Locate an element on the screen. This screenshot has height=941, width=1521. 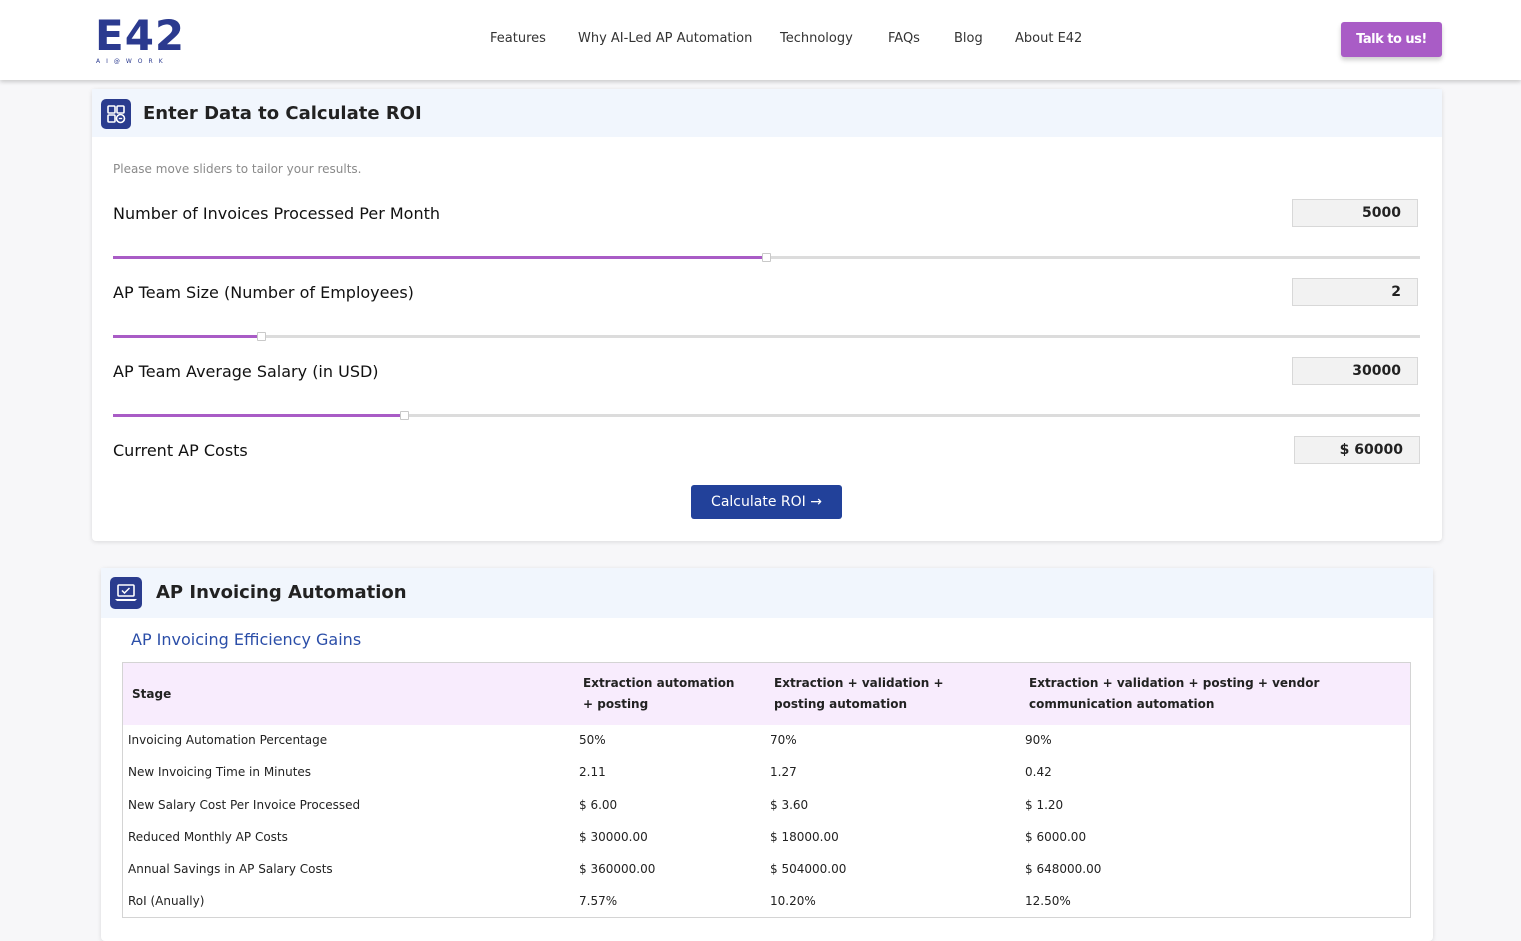
invoices-per-month-label: Number of Invoices Processed Per Month is located at coordinates (277, 213).